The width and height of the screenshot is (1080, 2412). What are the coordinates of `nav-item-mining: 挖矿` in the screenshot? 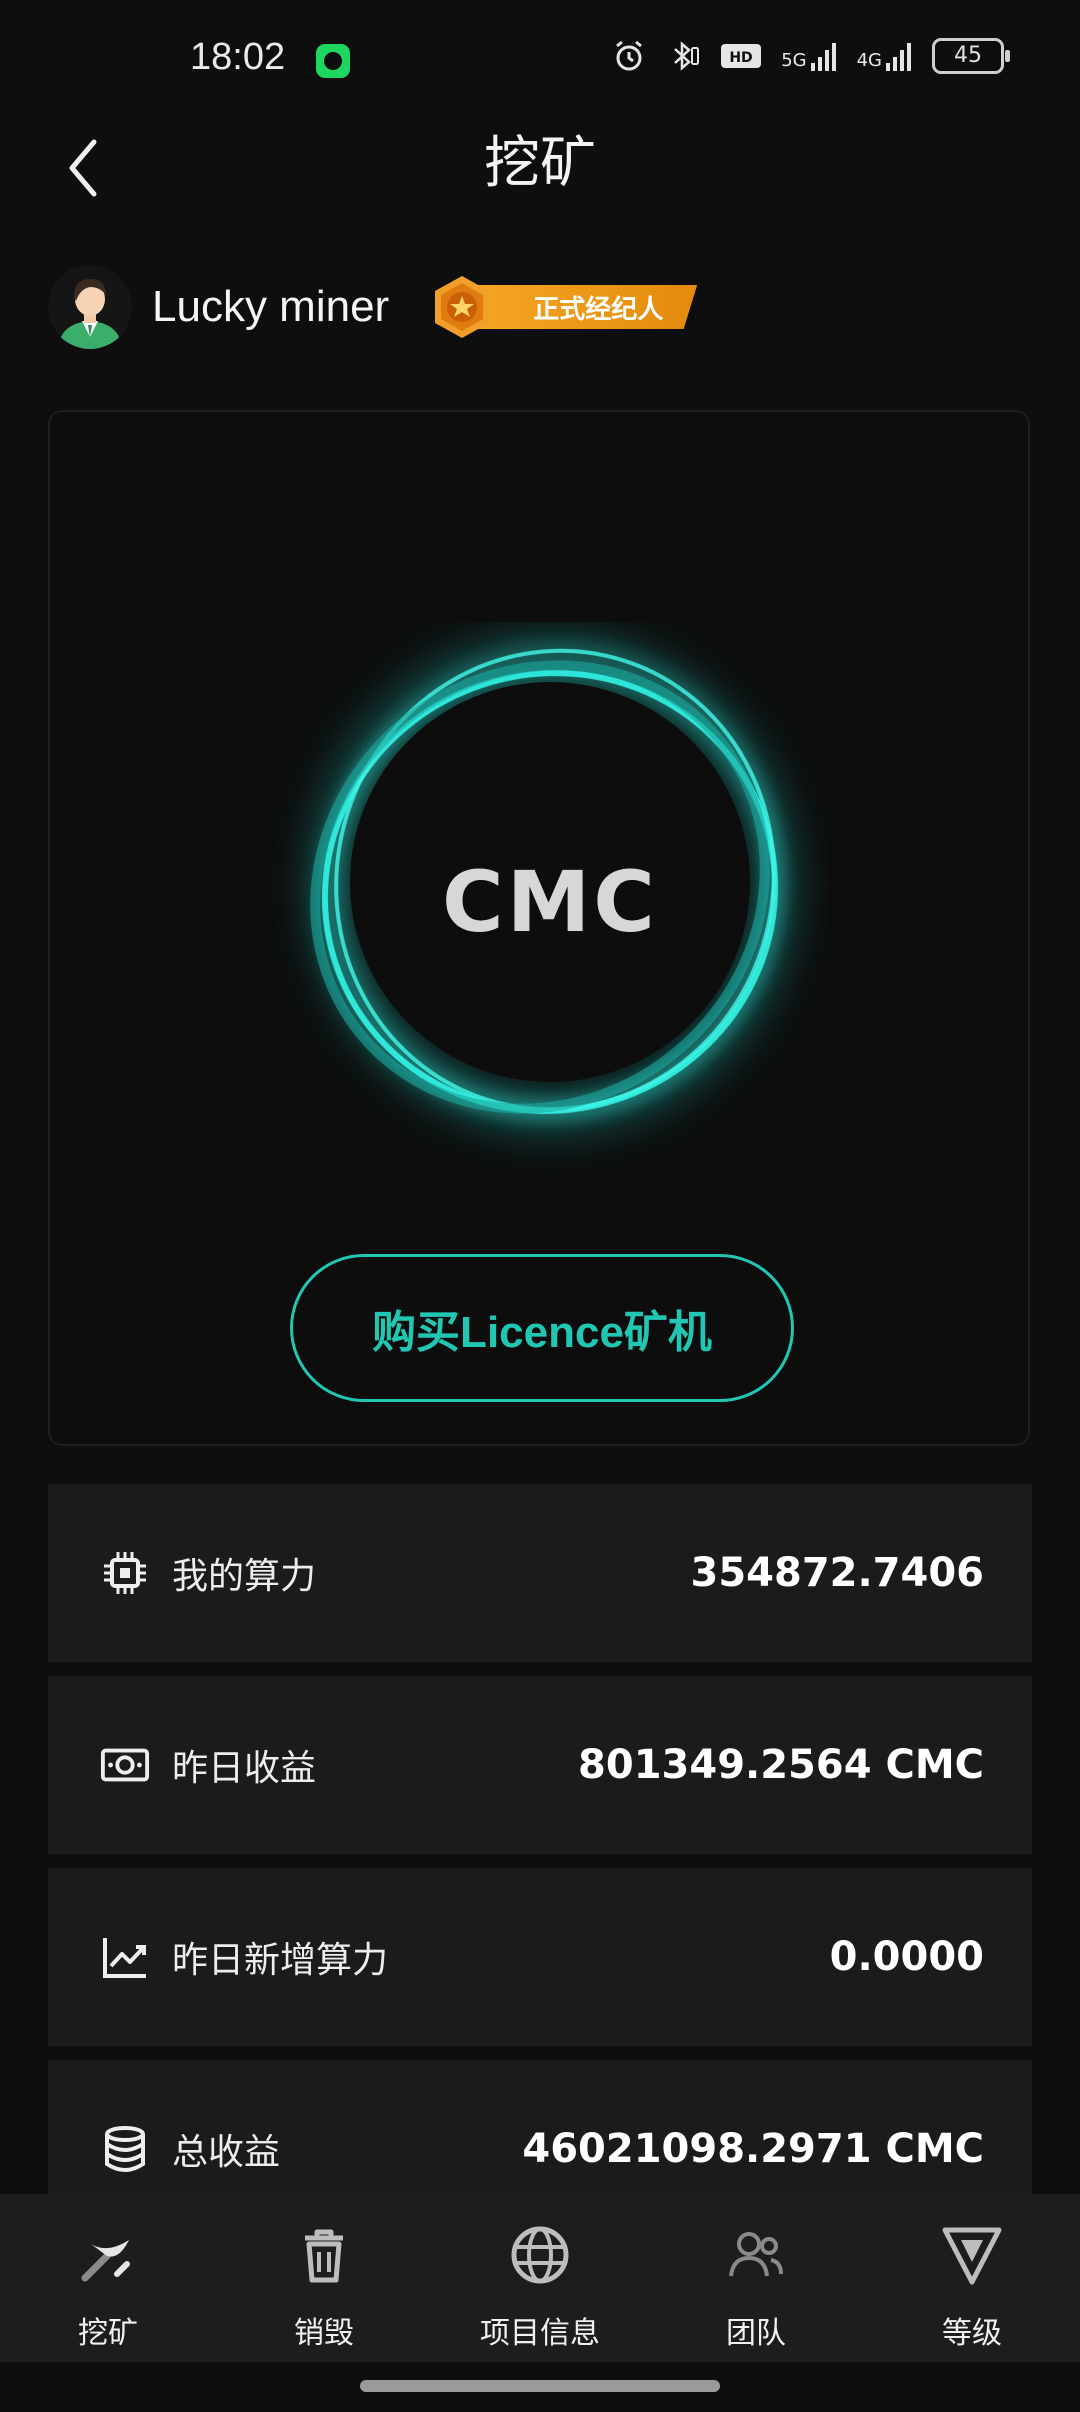 It's located at (108, 2278).